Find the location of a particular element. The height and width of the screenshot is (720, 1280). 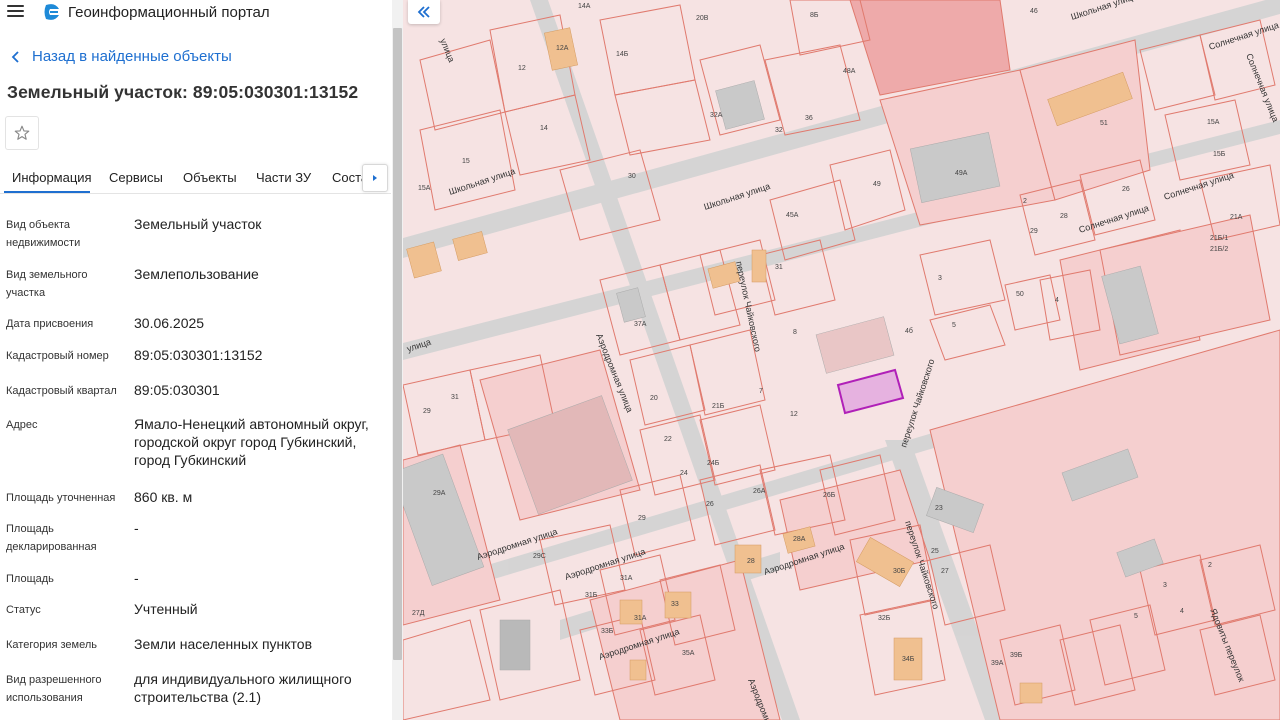

svg-text: 20В is located at coordinates (702, 18).